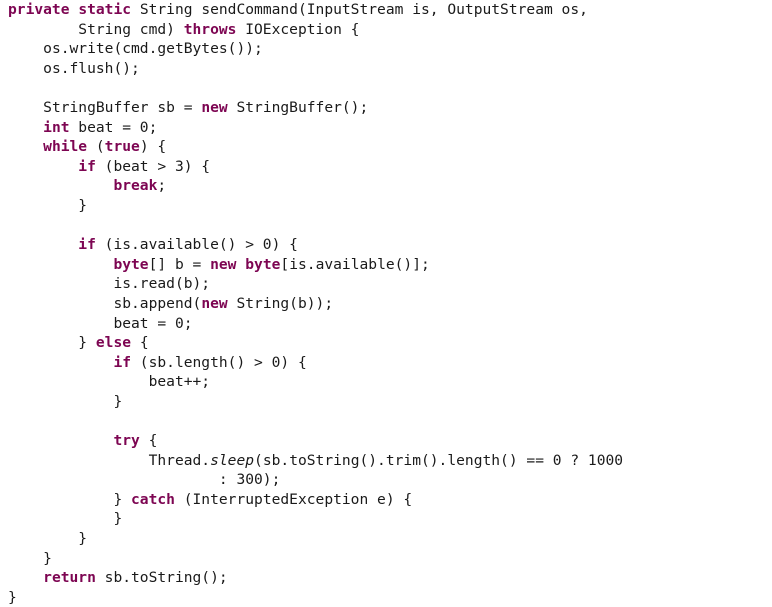  What do you see at coordinates (153, 147) in the screenshot?
I see `code-text: ) {` at bounding box center [153, 147].